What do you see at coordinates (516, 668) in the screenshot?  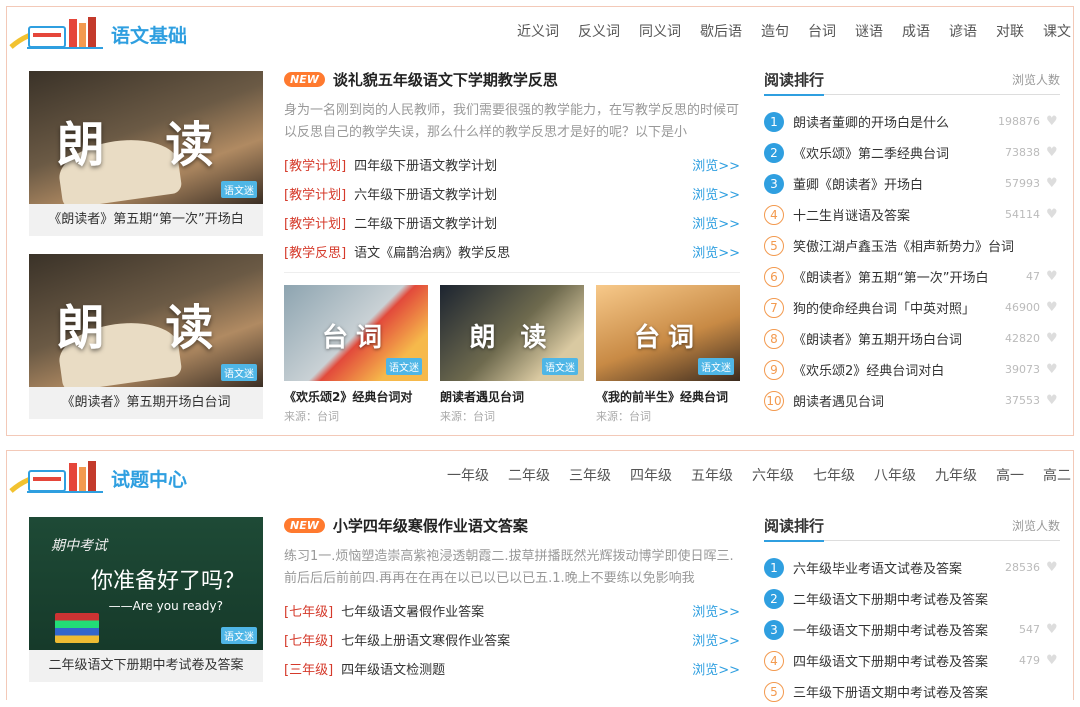 I see `article-title: 四年级语文检测题` at bounding box center [516, 668].